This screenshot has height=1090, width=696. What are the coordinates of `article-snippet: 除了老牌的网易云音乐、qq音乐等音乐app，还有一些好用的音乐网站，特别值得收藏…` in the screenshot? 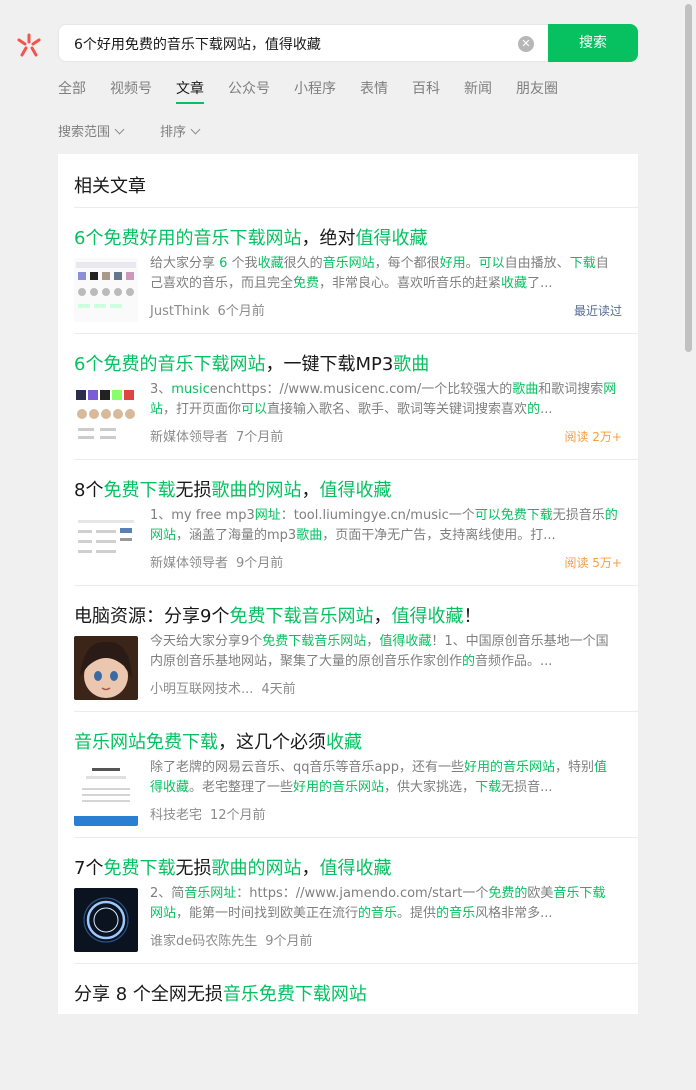 It's located at (379, 777).